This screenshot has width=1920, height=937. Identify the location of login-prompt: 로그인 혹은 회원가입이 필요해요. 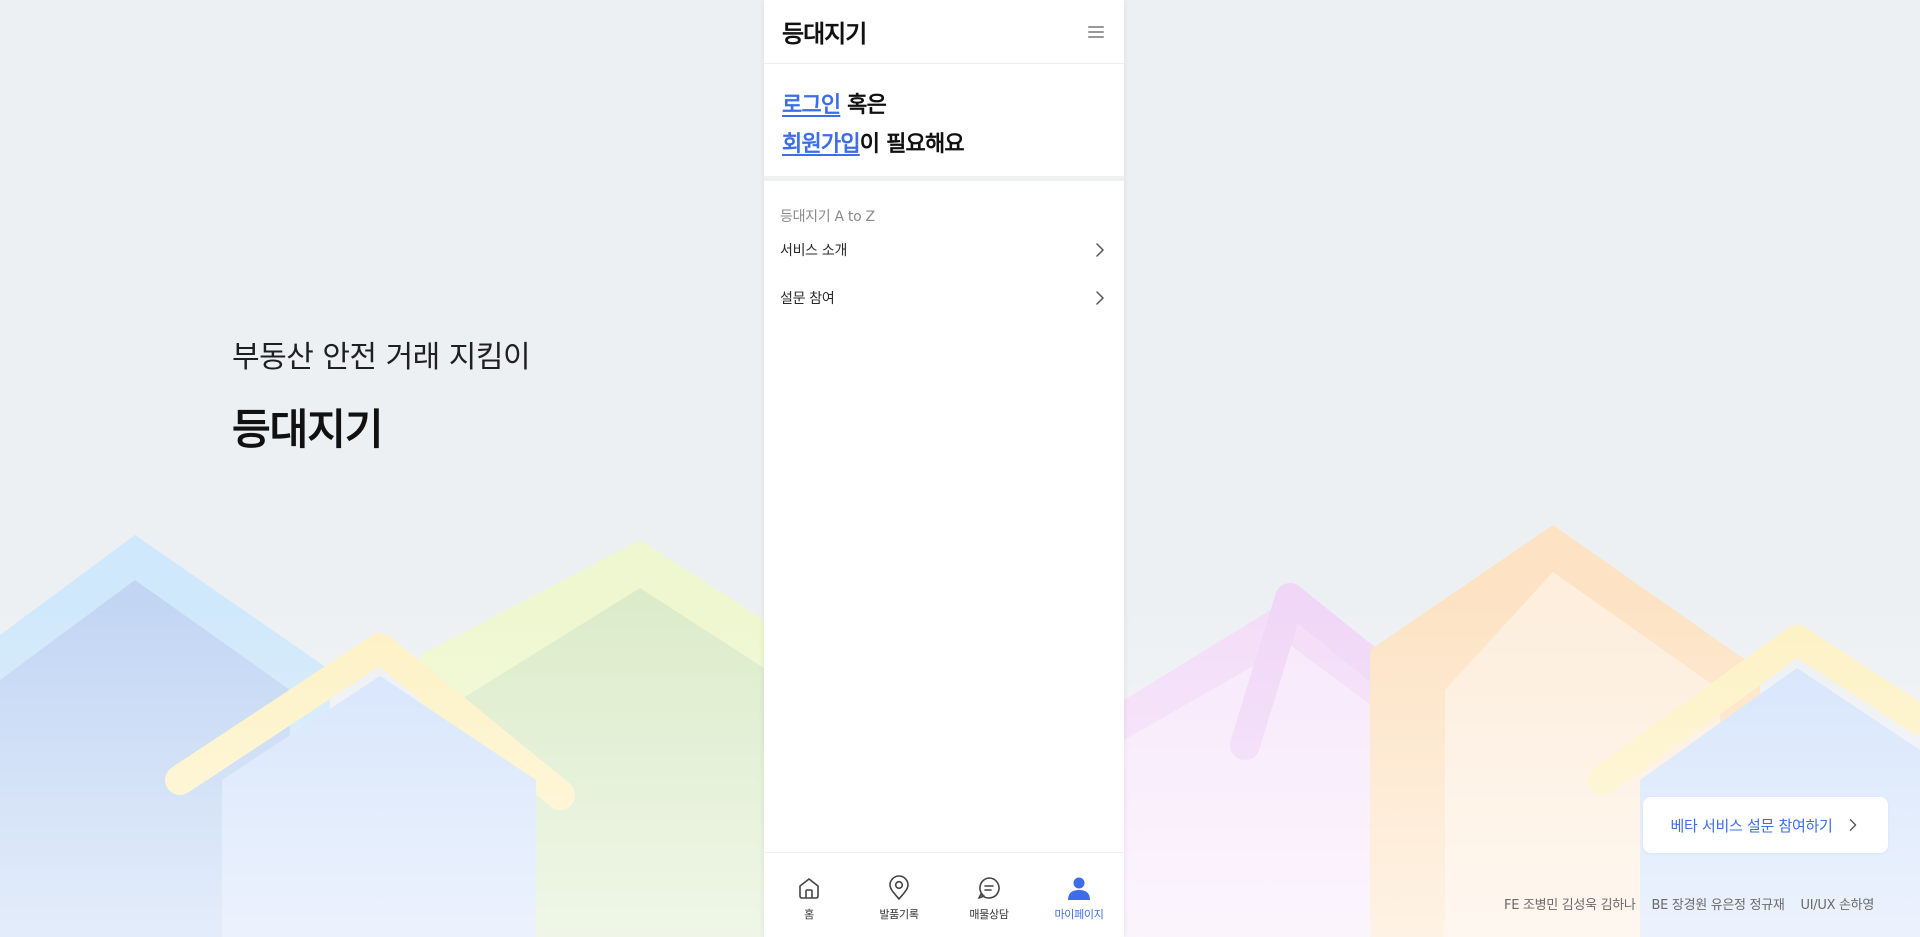
(944, 122).